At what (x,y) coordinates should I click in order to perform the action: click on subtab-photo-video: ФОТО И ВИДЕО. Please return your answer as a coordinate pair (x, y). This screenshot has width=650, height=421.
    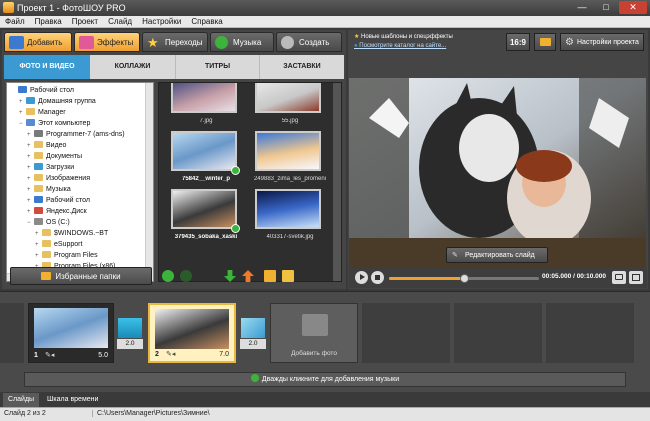
    Looking at the image, I should click on (47, 67).